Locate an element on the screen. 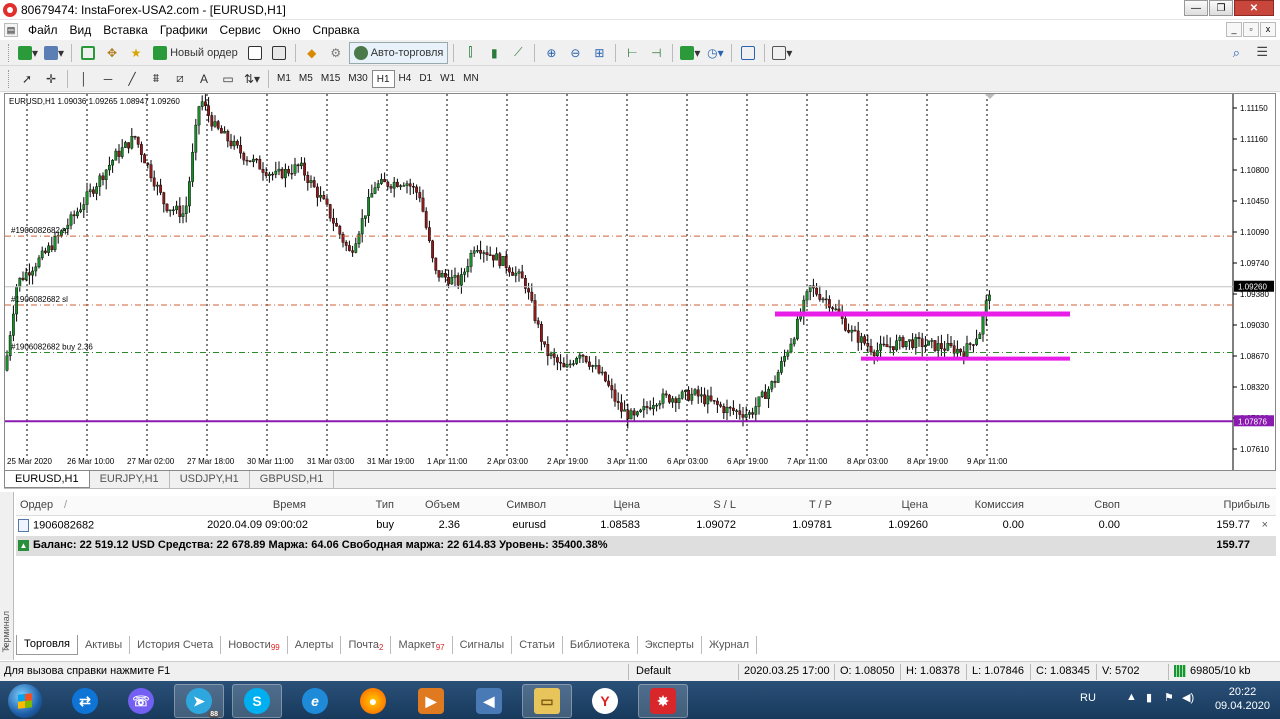  mdi-minimize-button: _ is located at coordinates (1234, 29).